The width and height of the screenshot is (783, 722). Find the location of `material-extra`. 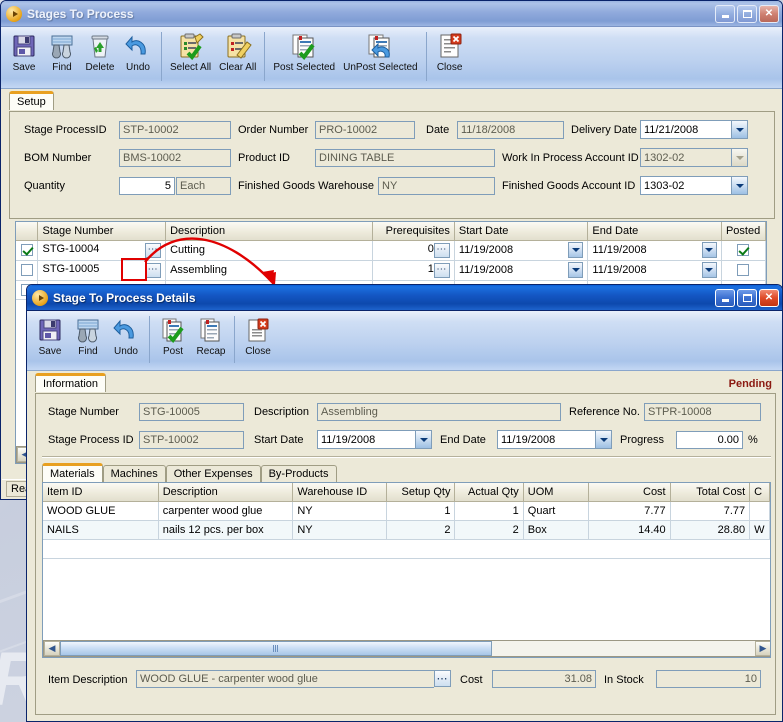

material-extra is located at coordinates (759, 511).